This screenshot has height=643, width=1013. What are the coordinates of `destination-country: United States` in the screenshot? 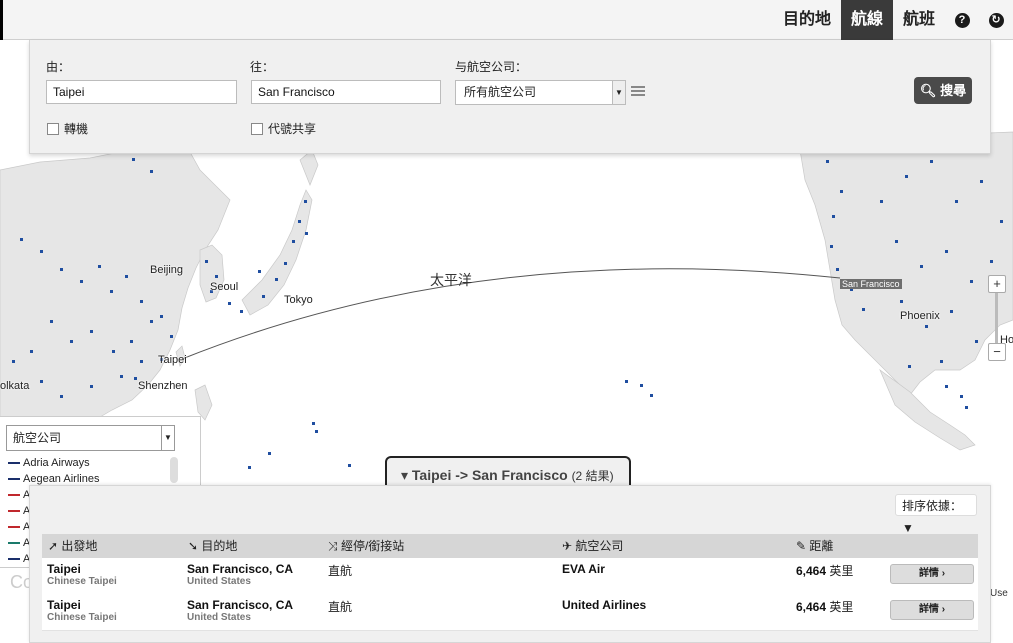 It's located at (219, 581).